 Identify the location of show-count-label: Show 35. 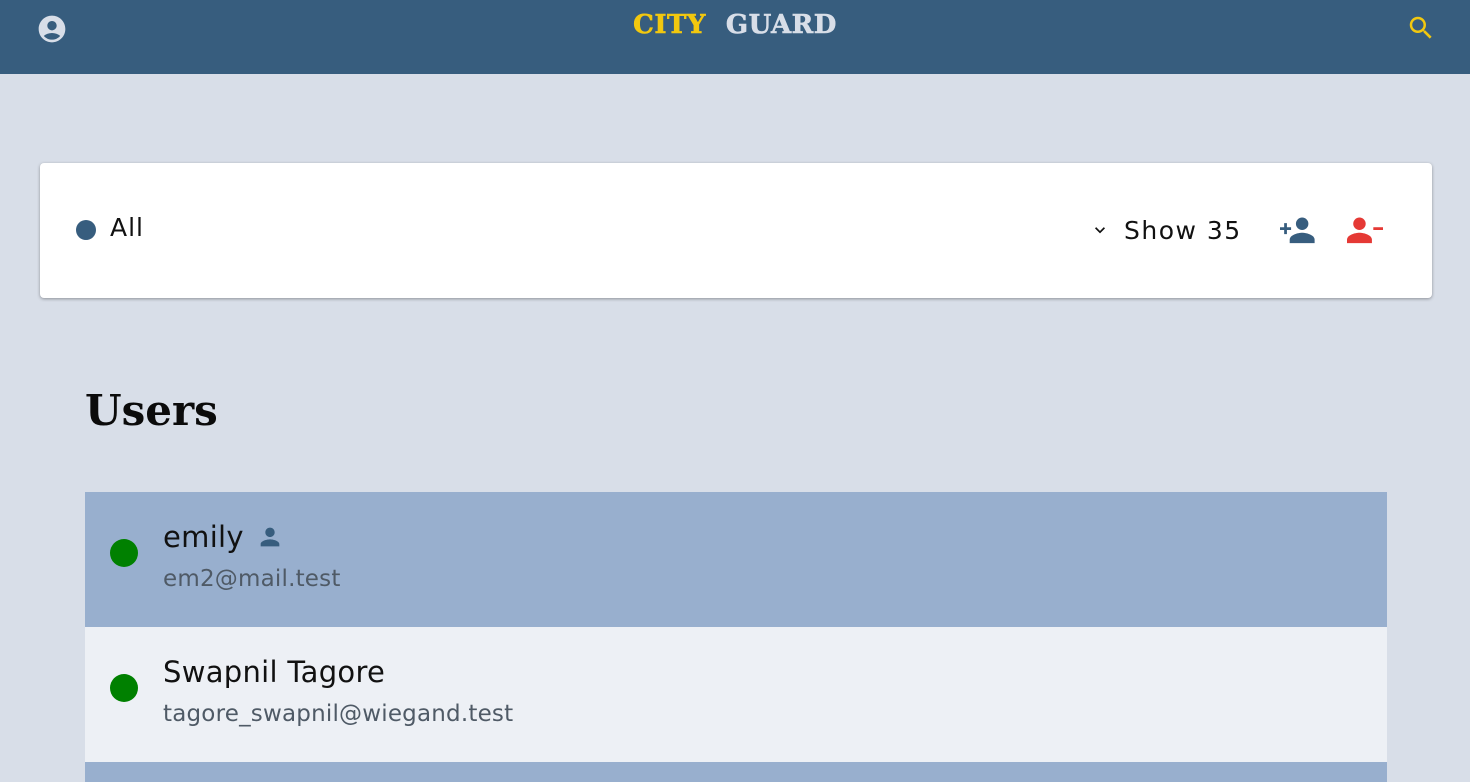
(1183, 230).